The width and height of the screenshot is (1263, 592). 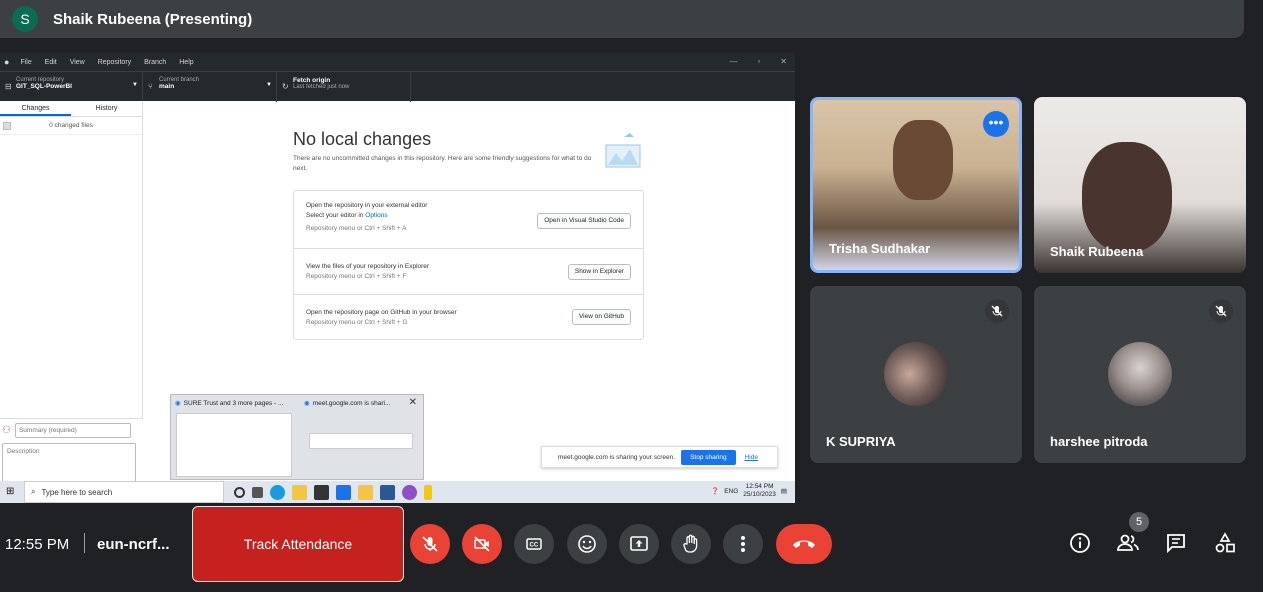 I want to click on store-icon, so click(x=321, y=492).